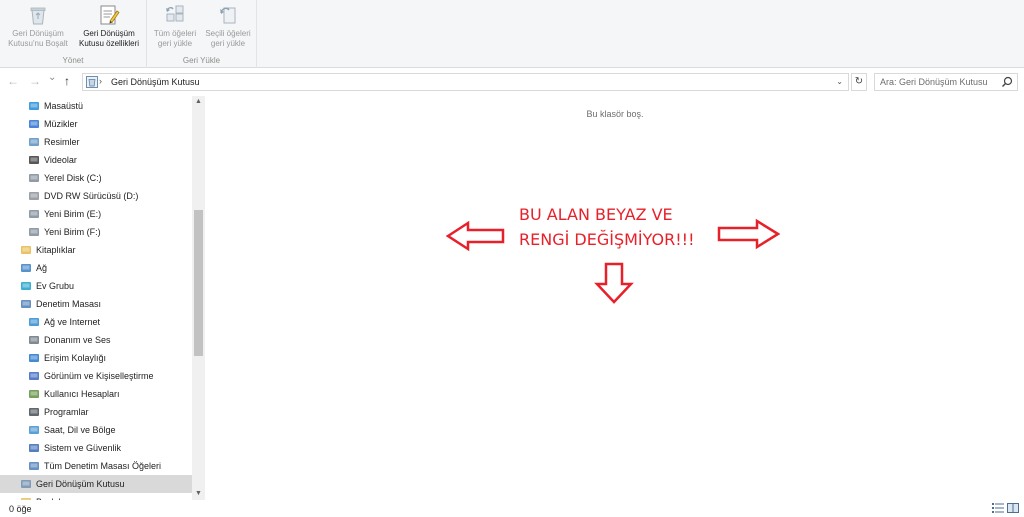 This screenshot has height=517, width=1024. Describe the element at coordinates (77, 340) in the screenshot. I see `nav-item-label: Donanım ve Ses` at that location.